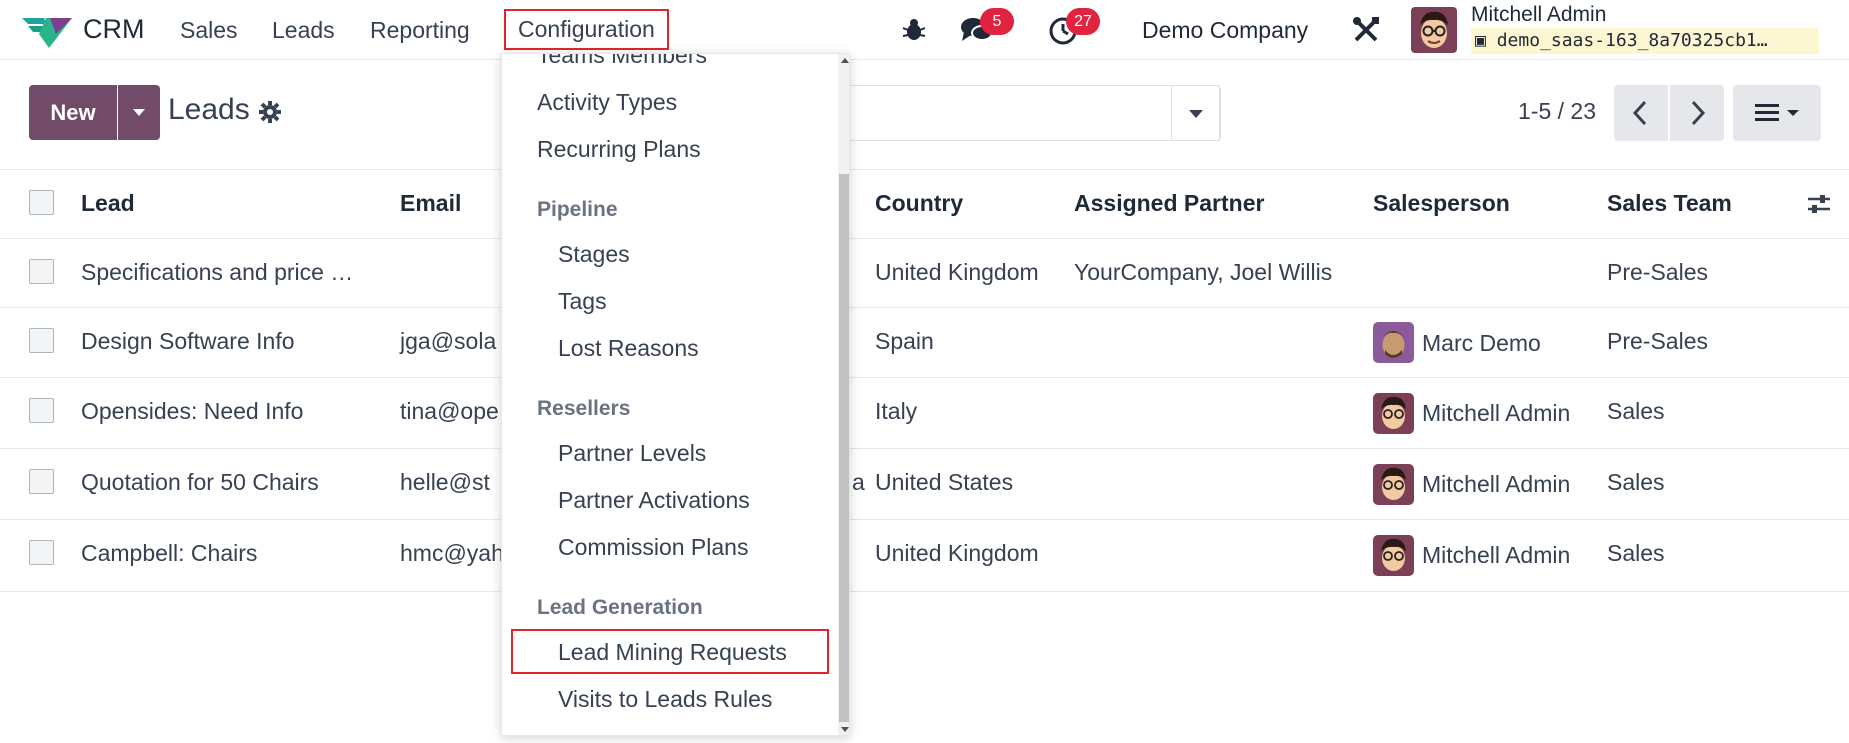 The width and height of the screenshot is (1849, 743). Describe the element at coordinates (582, 301) in the screenshot. I see `menu-item-tags: Tags` at that location.